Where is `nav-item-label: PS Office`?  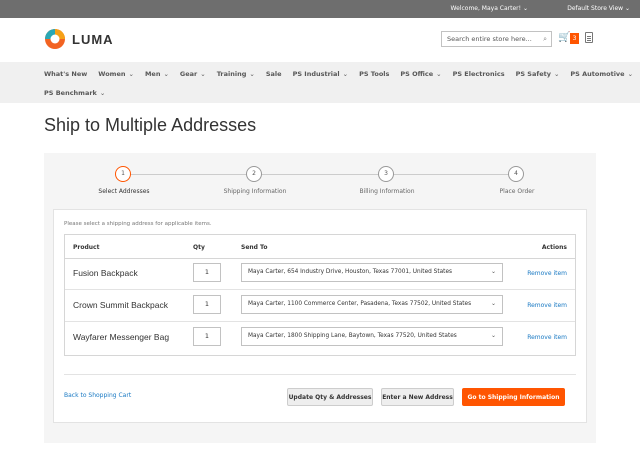 nav-item-label: PS Office is located at coordinates (417, 74).